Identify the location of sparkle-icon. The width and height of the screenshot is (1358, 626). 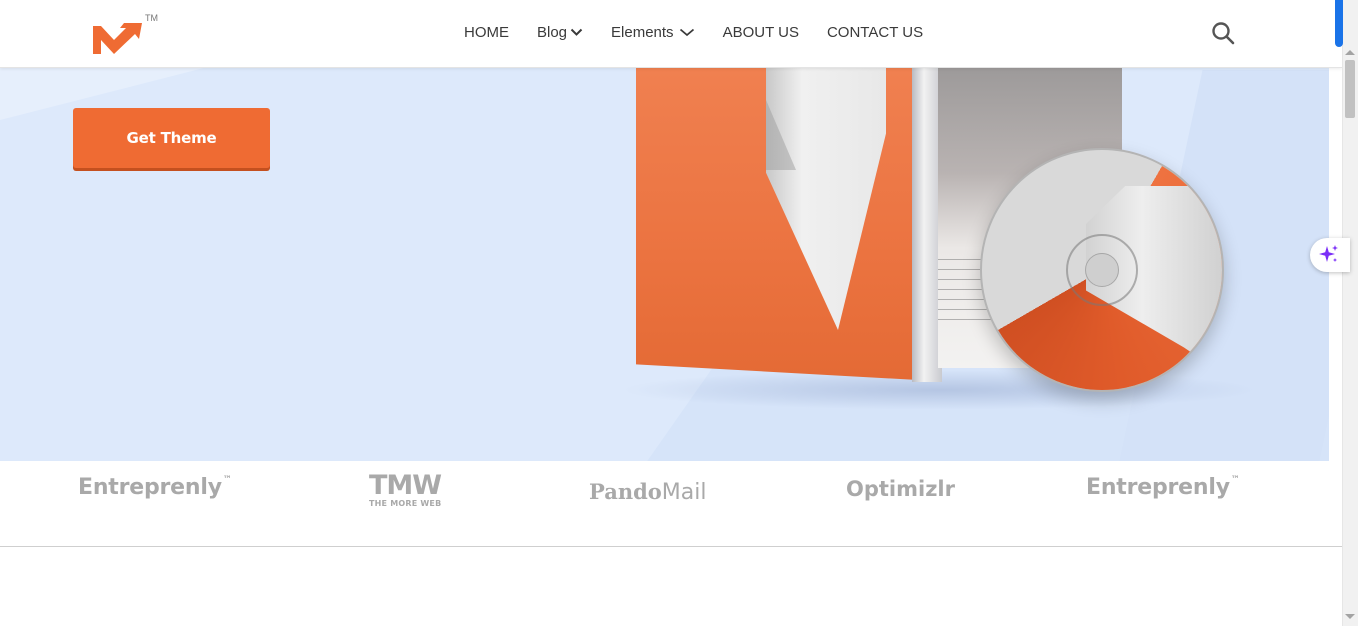
(1328, 253).